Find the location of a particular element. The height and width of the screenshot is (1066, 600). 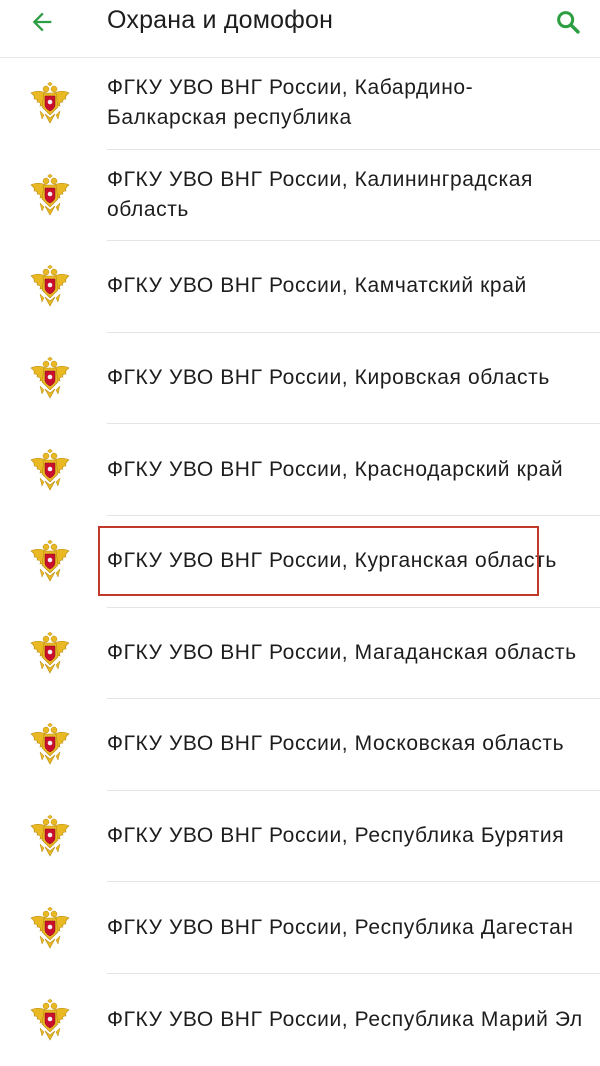

list-item: ФГКУ УВО ВНГ России, Кировская область is located at coordinates (353, 379).